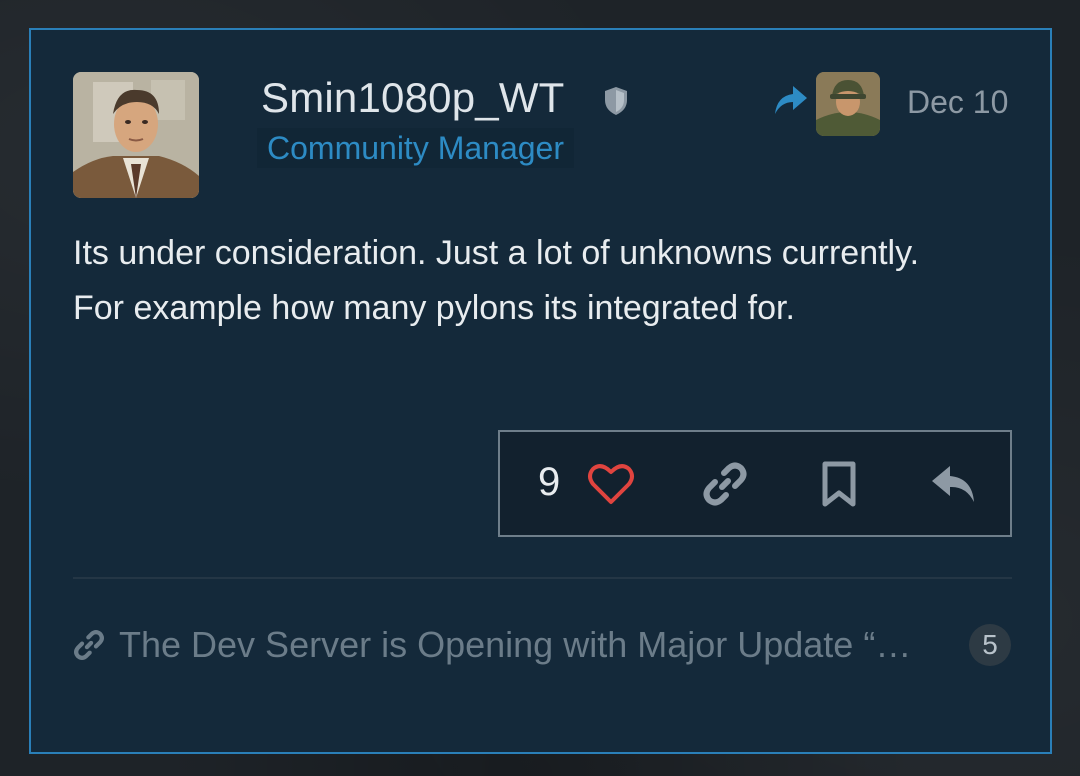 The height and width of the screenshot is (776, 1080). Describe the element at coordinates (791, 101) in the screenshot. I see `reply-arrow-icon` at that location.